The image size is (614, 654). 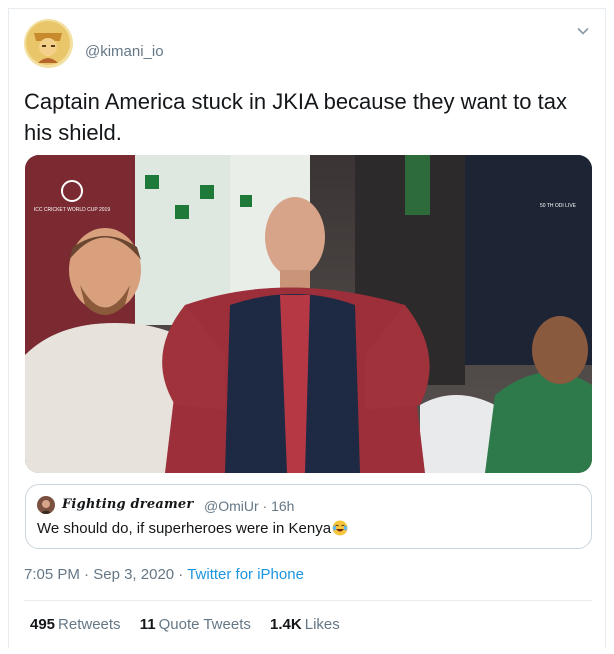 I want to click on author-avatar, so click(x=48, y=43).